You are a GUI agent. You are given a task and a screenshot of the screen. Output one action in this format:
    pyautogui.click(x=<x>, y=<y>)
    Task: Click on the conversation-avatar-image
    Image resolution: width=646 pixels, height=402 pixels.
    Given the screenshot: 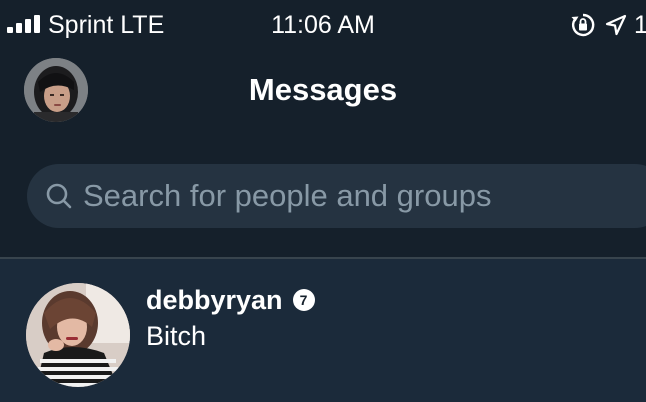 What is the action you would take?
    pyautogui.click(x=78, y=335)
    